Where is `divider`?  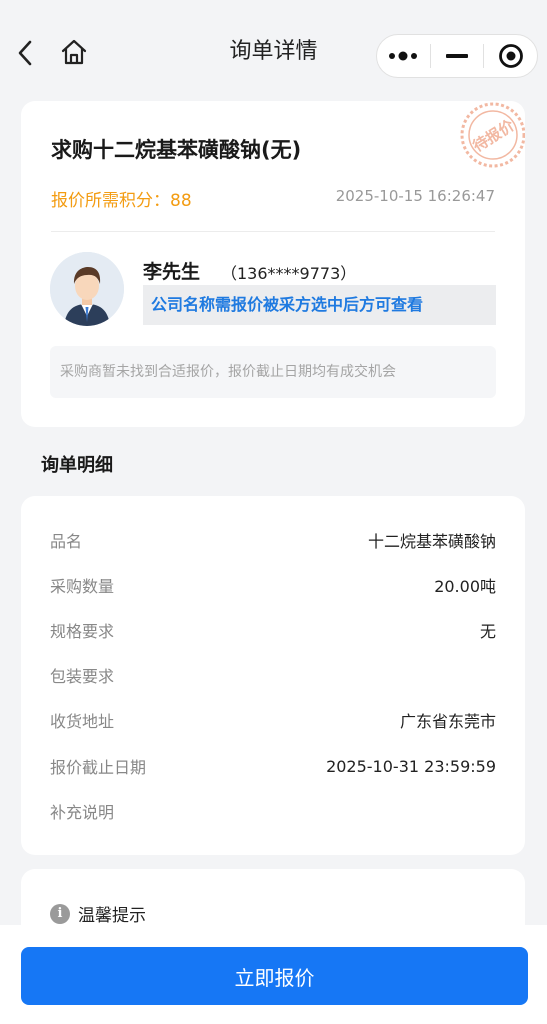 divider is located at coordinates (273, 231).